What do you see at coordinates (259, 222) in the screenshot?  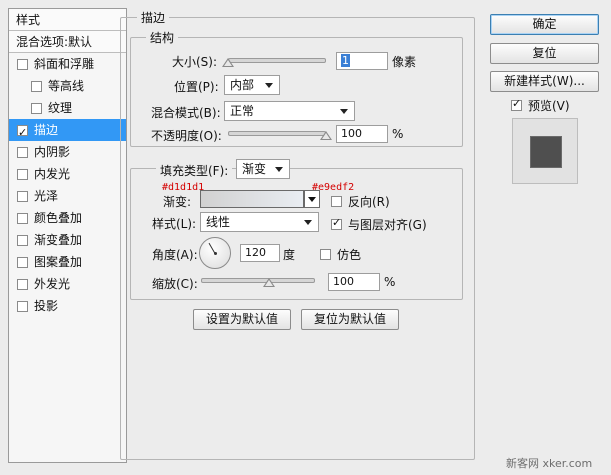 I see `gradient-style-select: 线性` at bounding box center [259, 222].